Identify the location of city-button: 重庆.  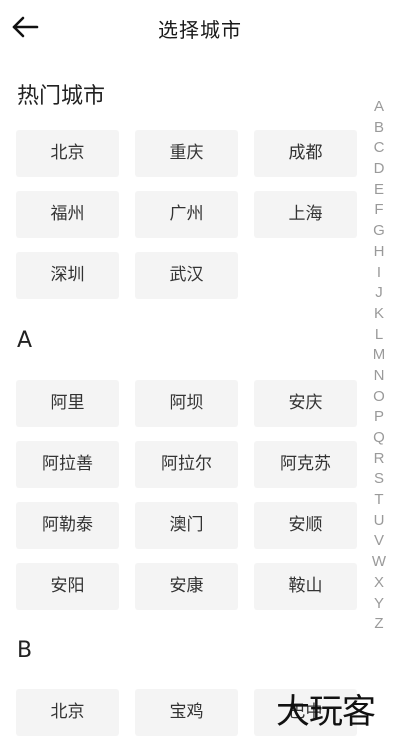
(186, 153).